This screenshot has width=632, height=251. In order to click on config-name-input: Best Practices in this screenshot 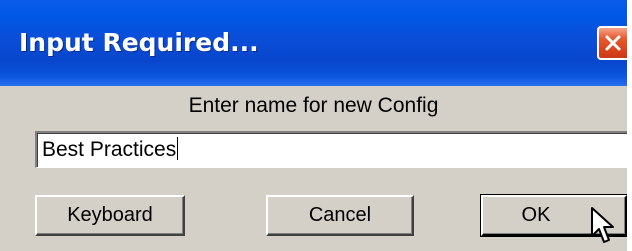, I will do `click(333, 149)`.